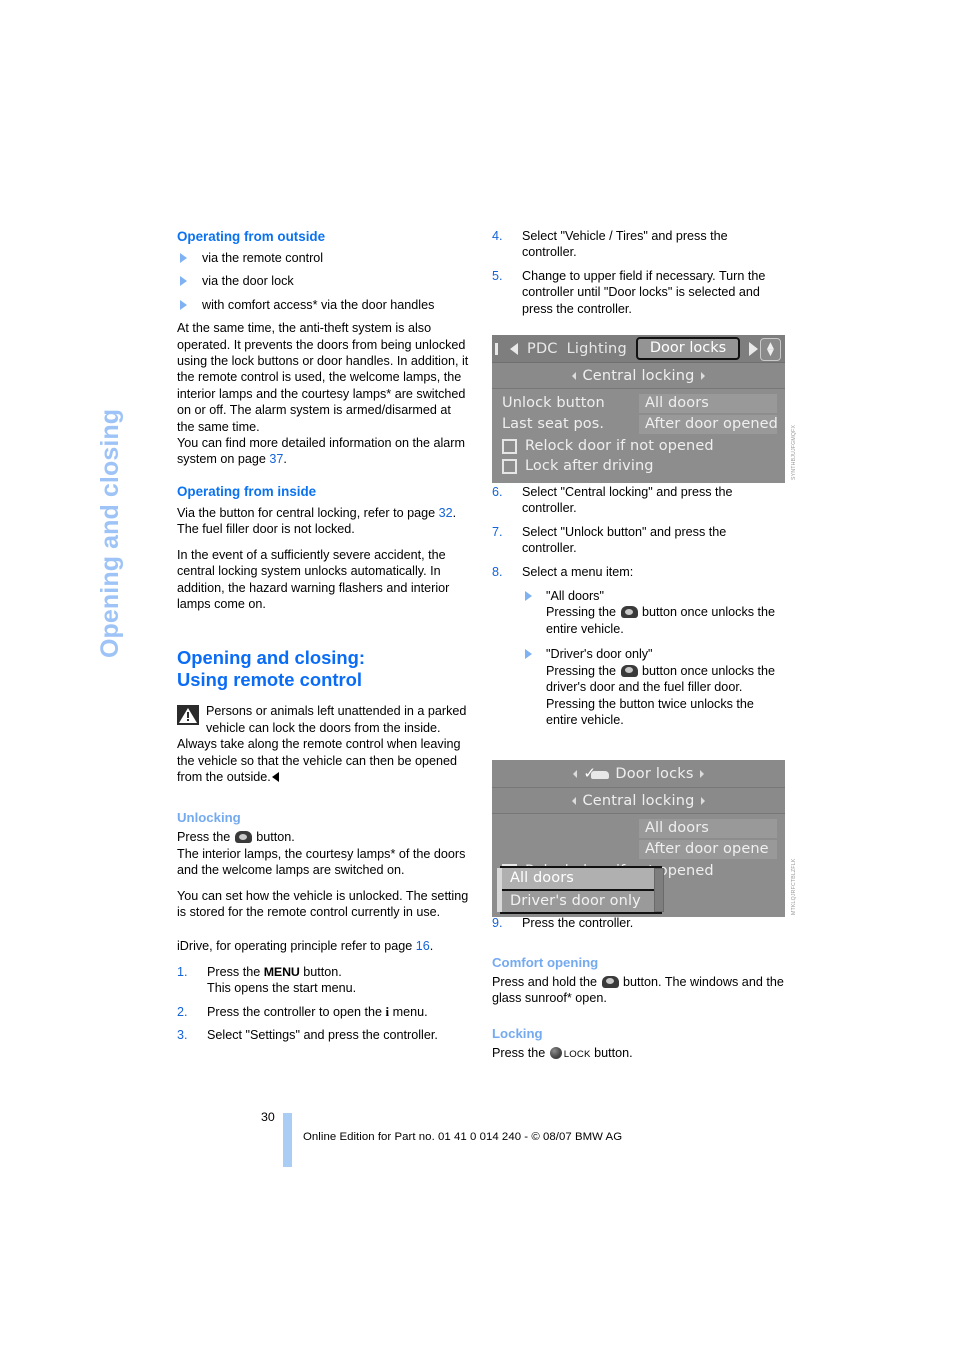 The height and width of the screenshot is (1350, 954). I want to click on setting-value-last-seat-pos: After door opened, so click(708, 424).